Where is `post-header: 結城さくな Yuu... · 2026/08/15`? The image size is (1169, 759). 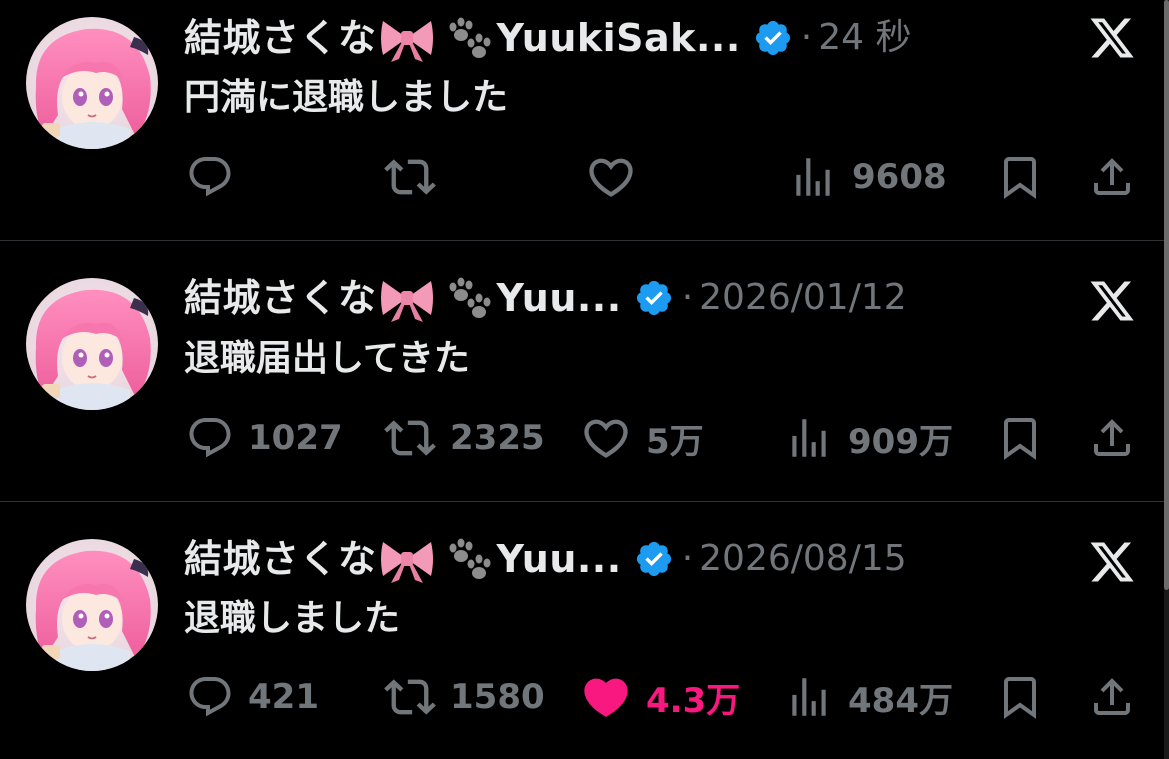
post-header: 結城さくな Yuu... · 2026/08/15 is located at coordinates (545, 559).